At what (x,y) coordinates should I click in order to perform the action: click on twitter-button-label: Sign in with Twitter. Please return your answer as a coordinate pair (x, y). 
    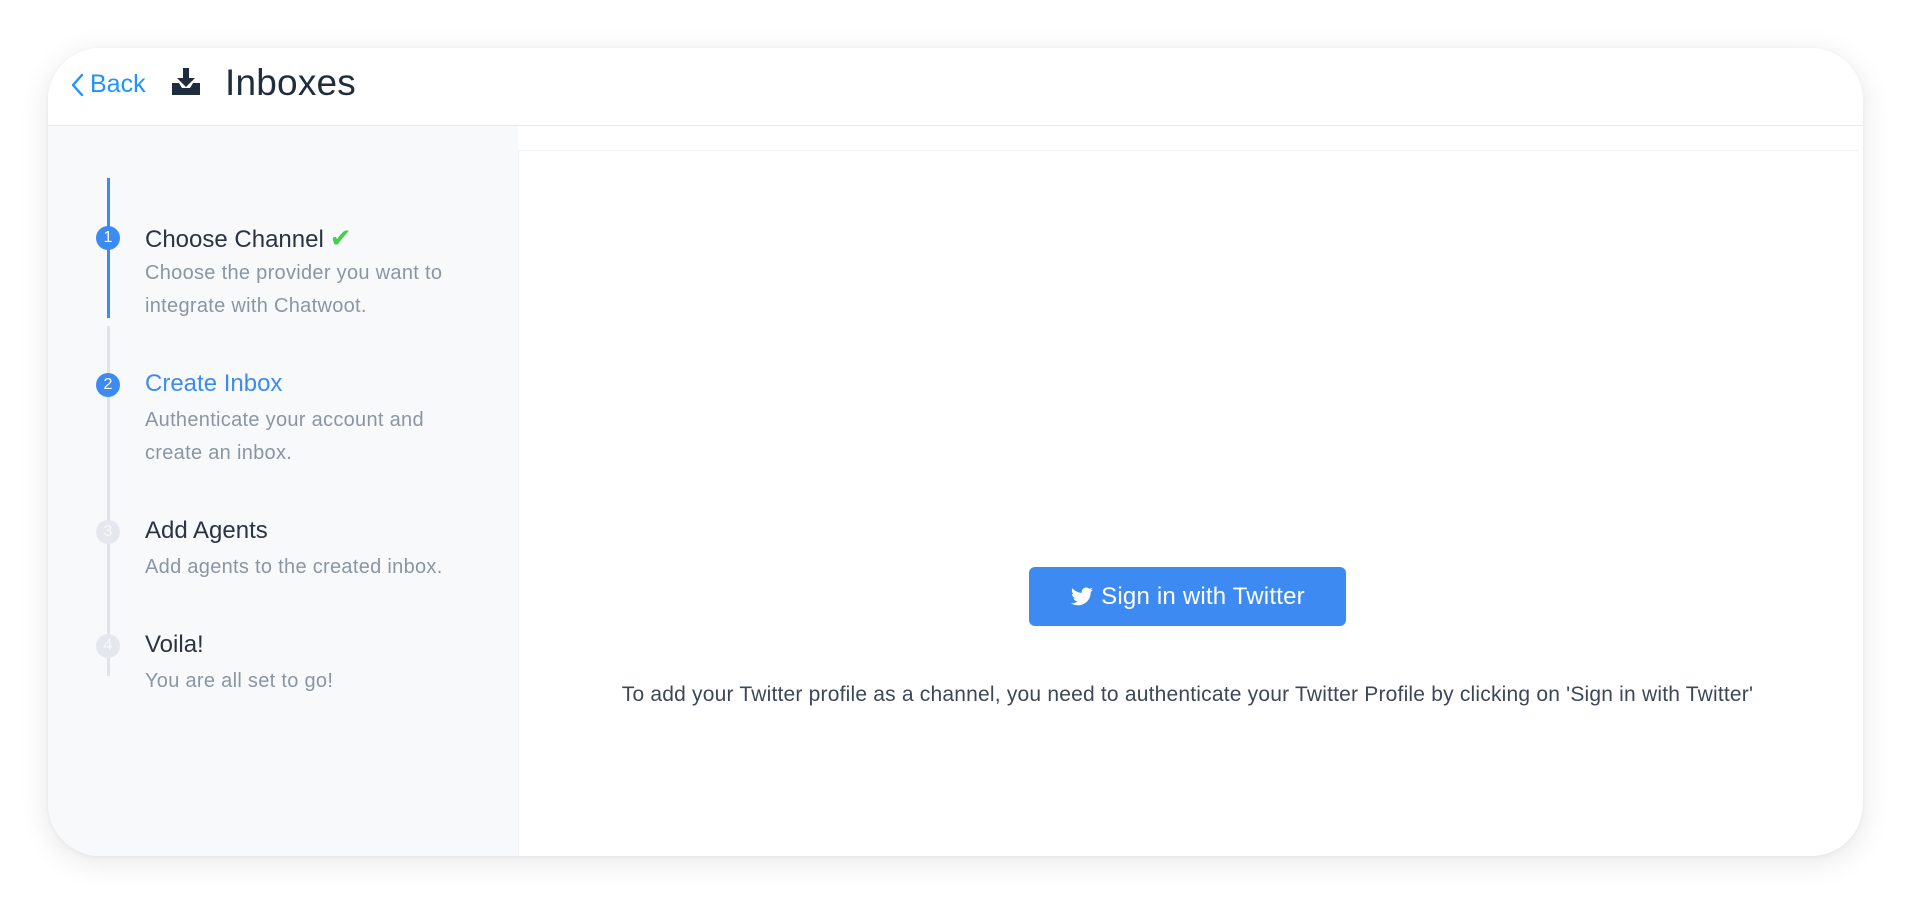
    Looking at the image, I should click on (1203, 596).